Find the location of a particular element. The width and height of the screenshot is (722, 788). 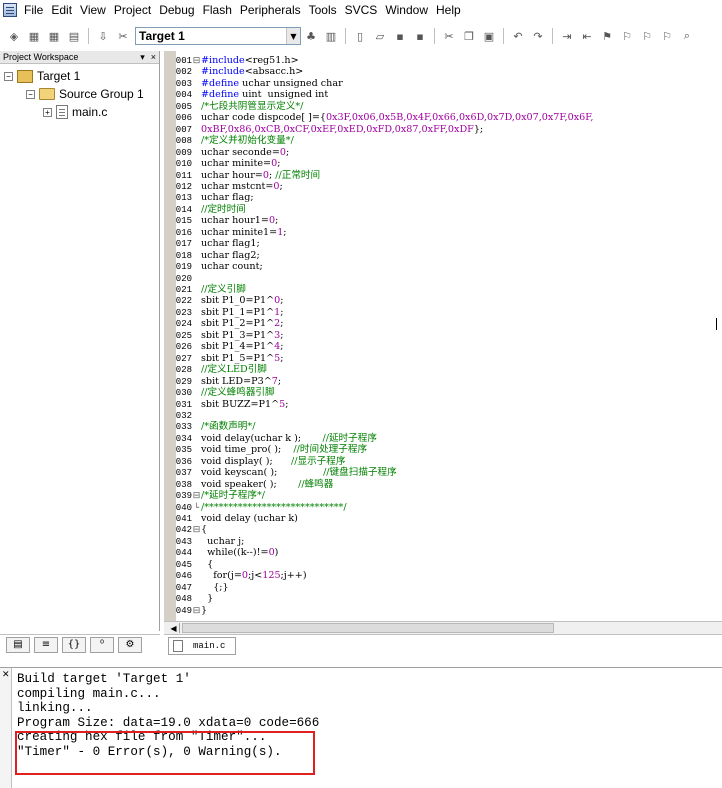

paste-icon: ▣ is located at coordinates (489, 36).